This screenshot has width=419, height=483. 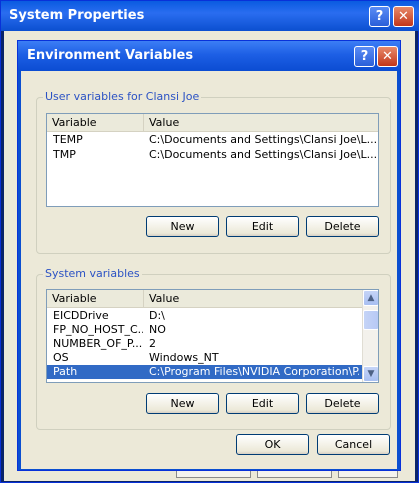 What do you see at coordinates (182, 403) in the screenshot?
I see `system-new-button: New` at bounding box center [182, 403].